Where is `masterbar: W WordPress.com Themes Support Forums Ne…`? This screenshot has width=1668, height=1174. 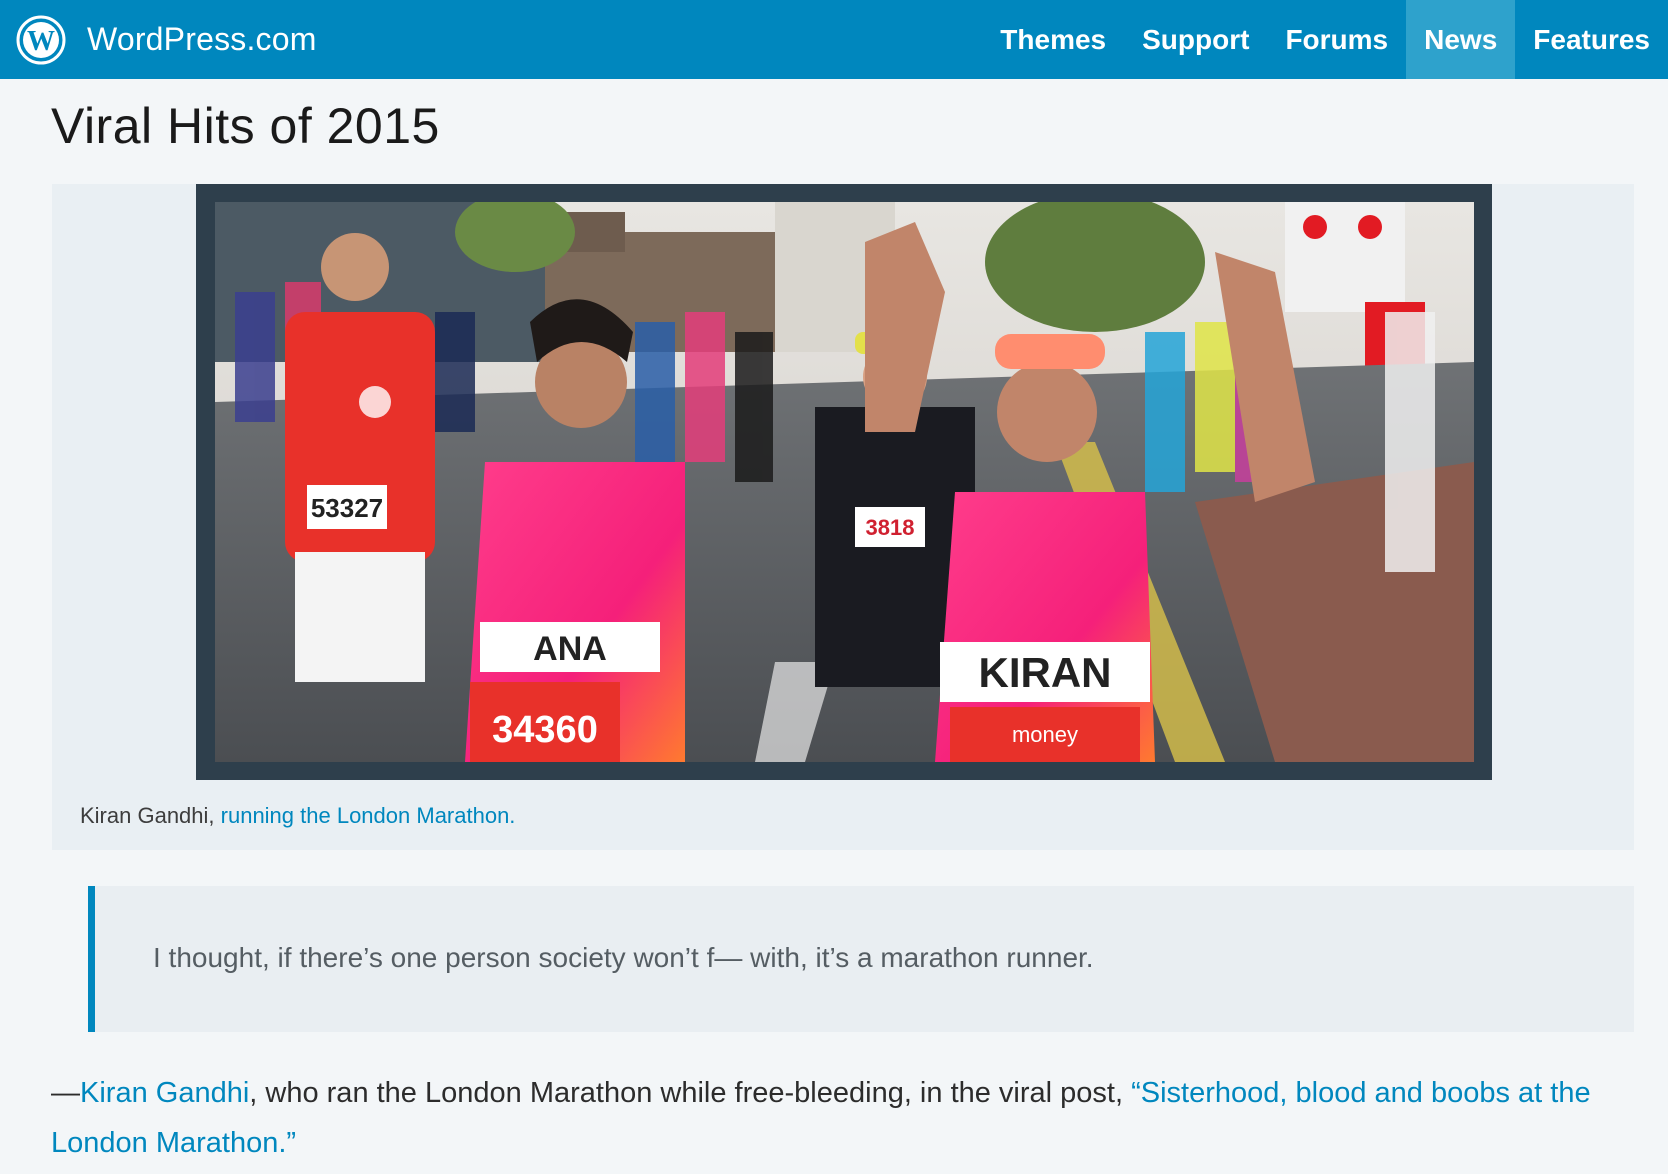 masterbar: W WordPress.com Themes Support Forums Ne… is located at coordinates (834, 39).